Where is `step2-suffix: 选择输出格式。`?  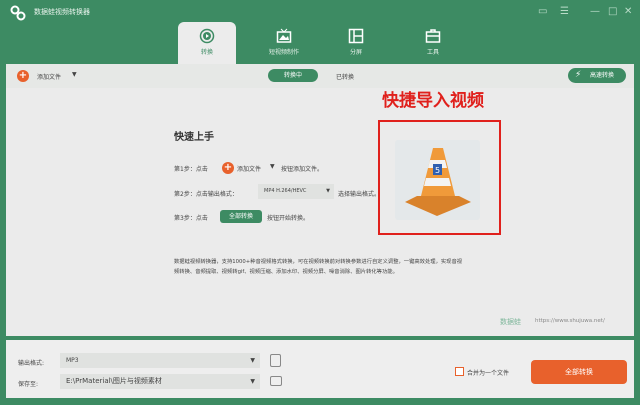
step2-suffix: 选择输出格式。 is located at coordinates (359, 194).